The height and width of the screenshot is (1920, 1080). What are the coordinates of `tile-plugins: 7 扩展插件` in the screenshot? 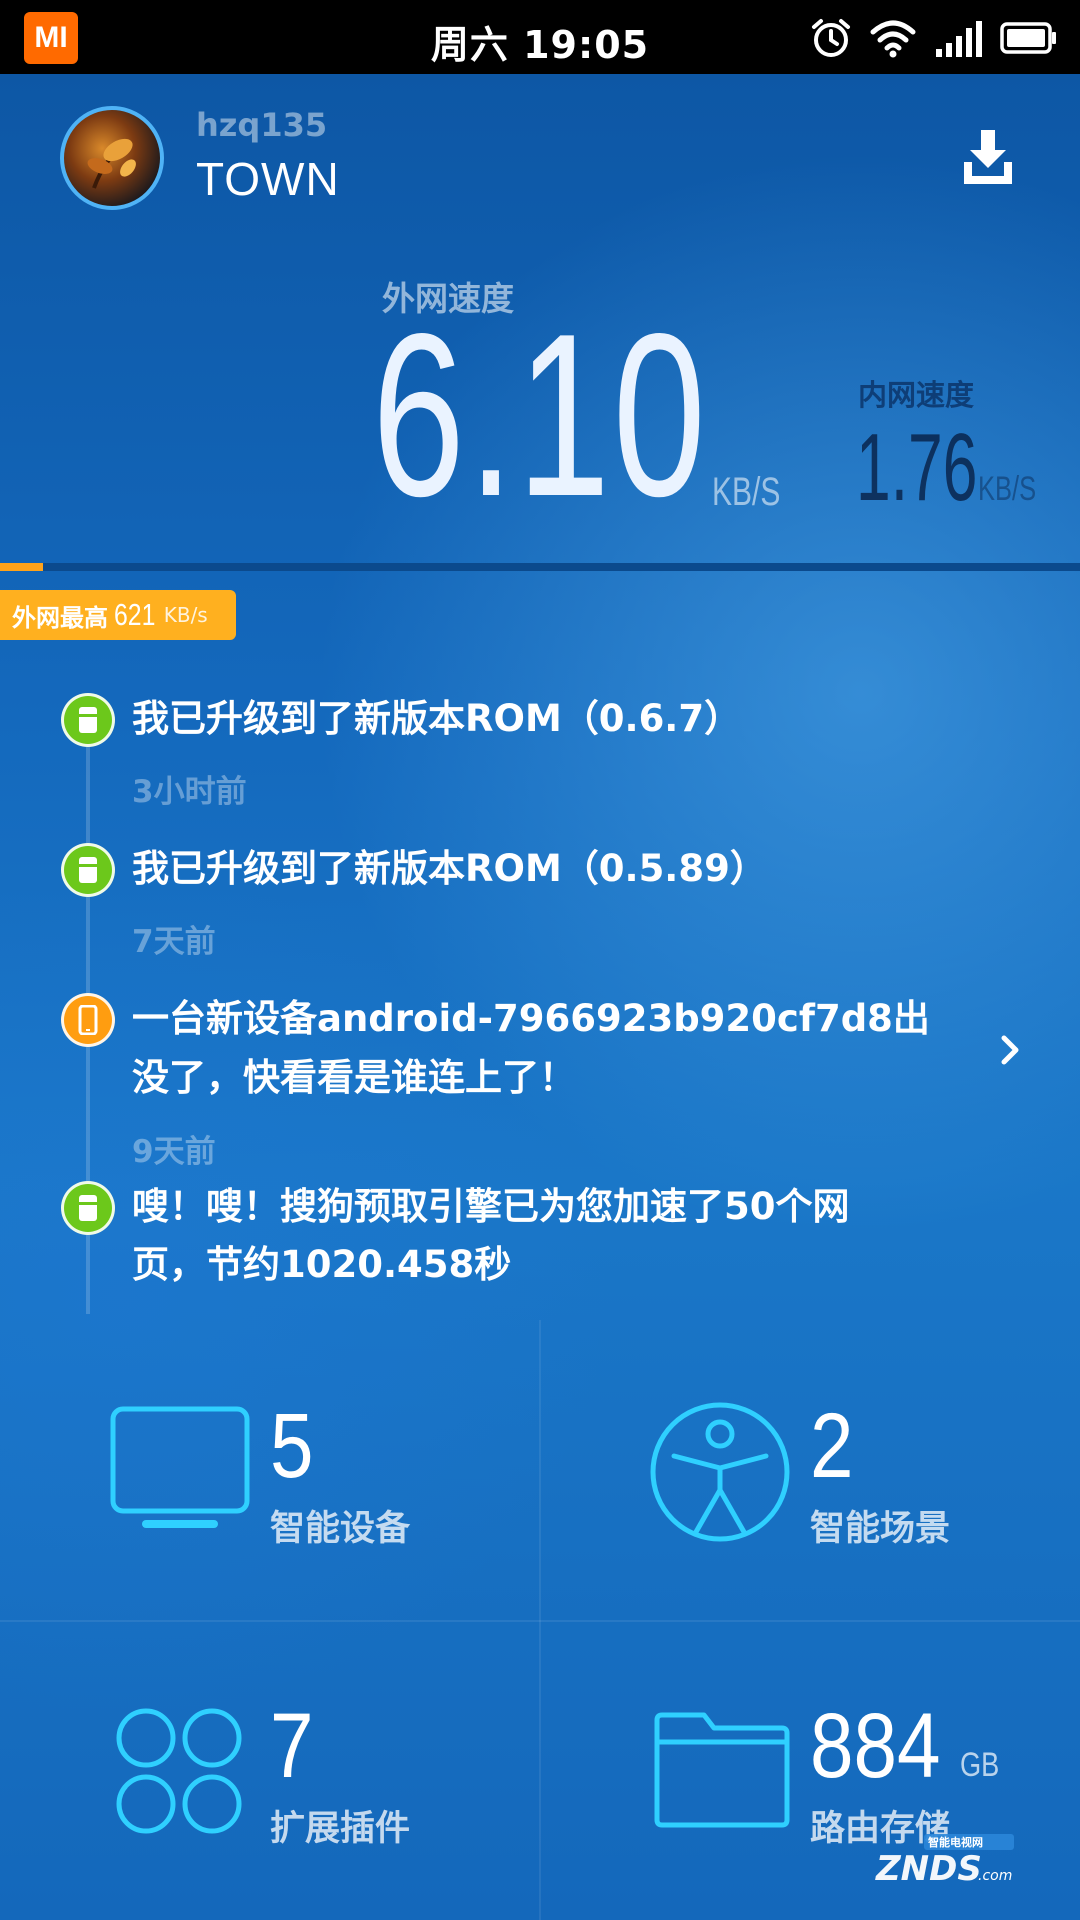 It's located at (270, 1770).